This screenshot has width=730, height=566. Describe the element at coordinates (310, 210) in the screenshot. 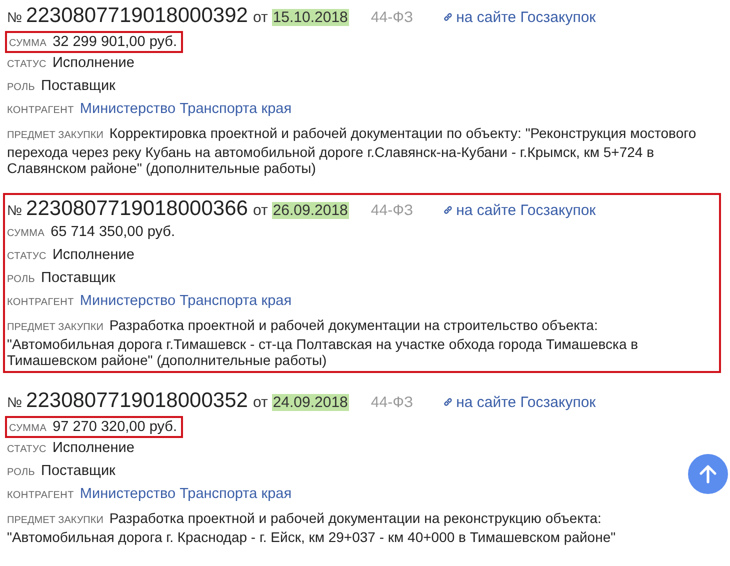

I see `contract-date: 26.09.2018` at that location.